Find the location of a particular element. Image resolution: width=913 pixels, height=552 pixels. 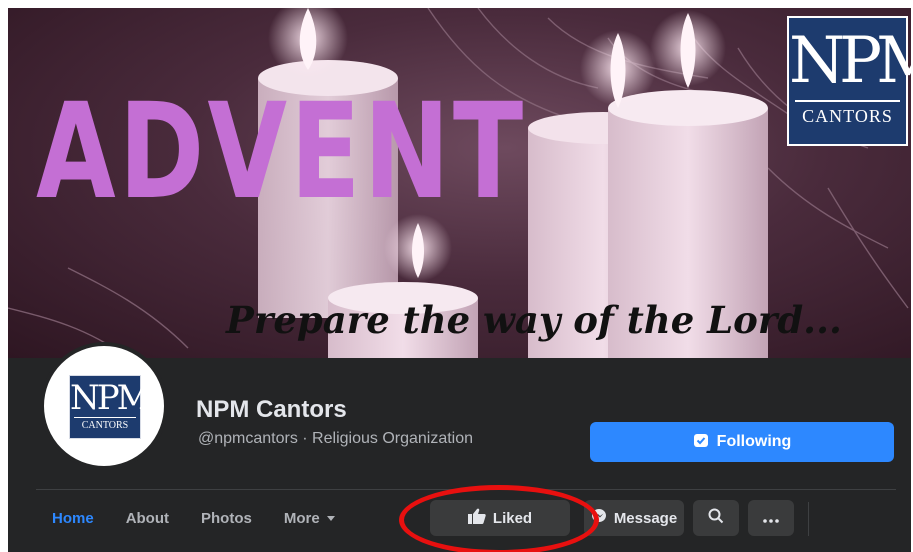

tab-photos: Photos is located at coordinates (226, 518).